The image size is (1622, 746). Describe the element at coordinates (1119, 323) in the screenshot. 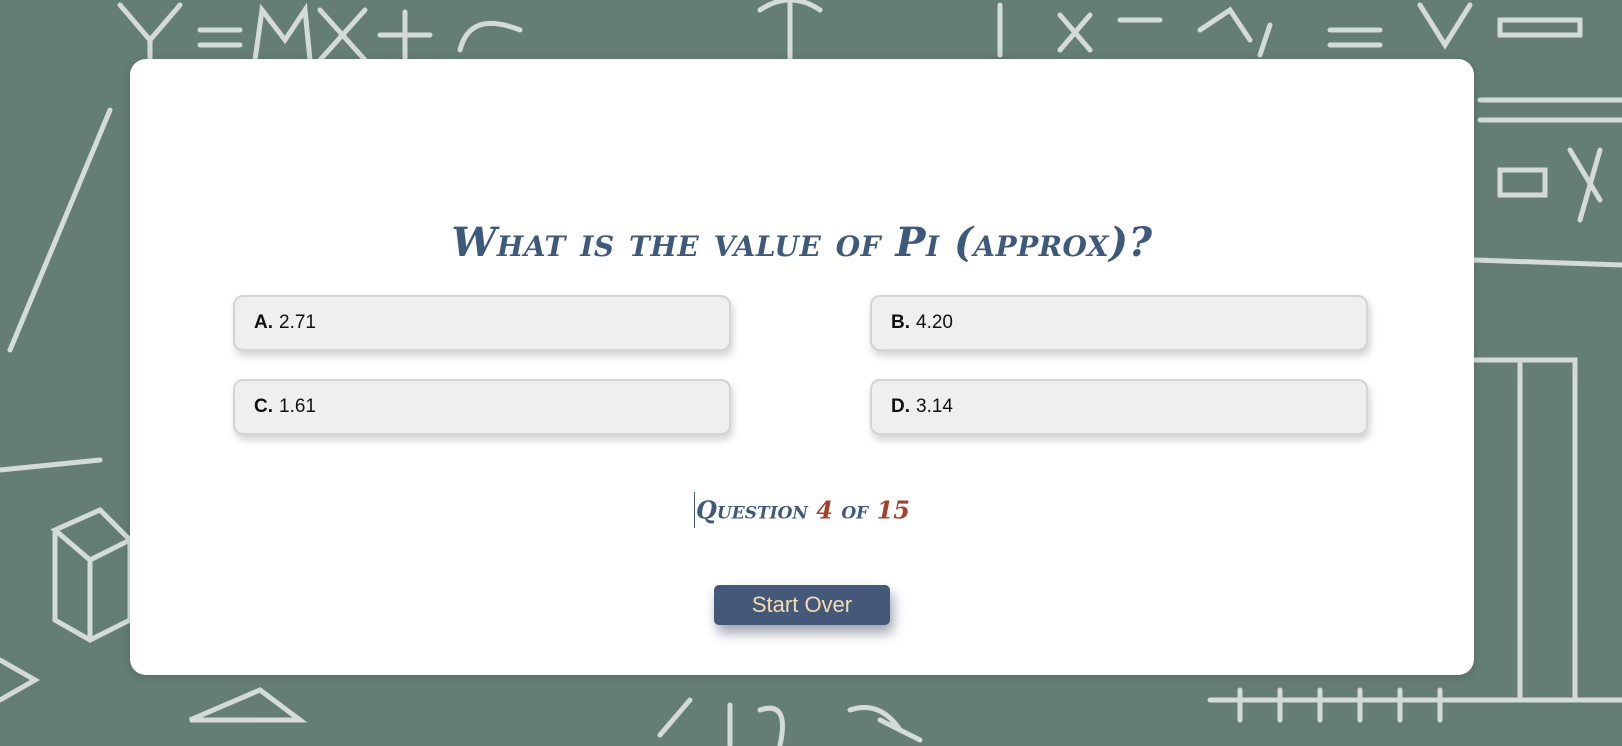

I see `answer-option-b: B. 4.20` at that location.